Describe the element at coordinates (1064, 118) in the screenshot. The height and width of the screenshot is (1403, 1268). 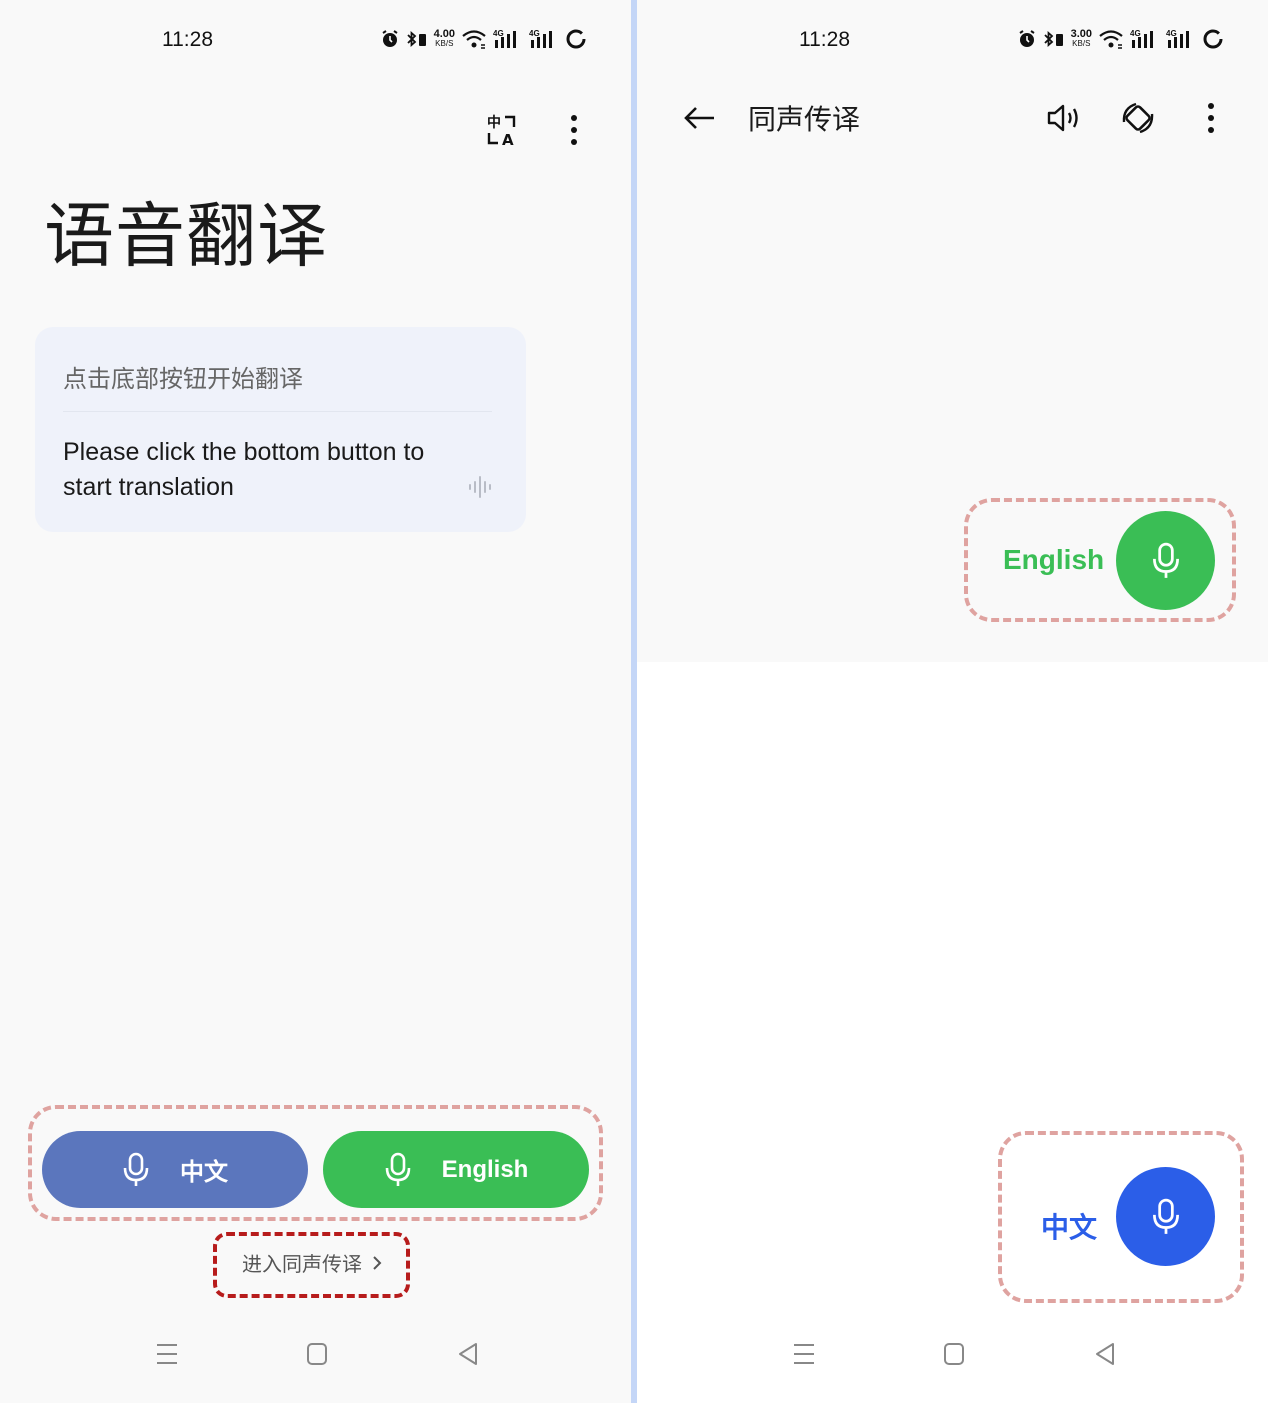
I see `speaker-icon` at that location.